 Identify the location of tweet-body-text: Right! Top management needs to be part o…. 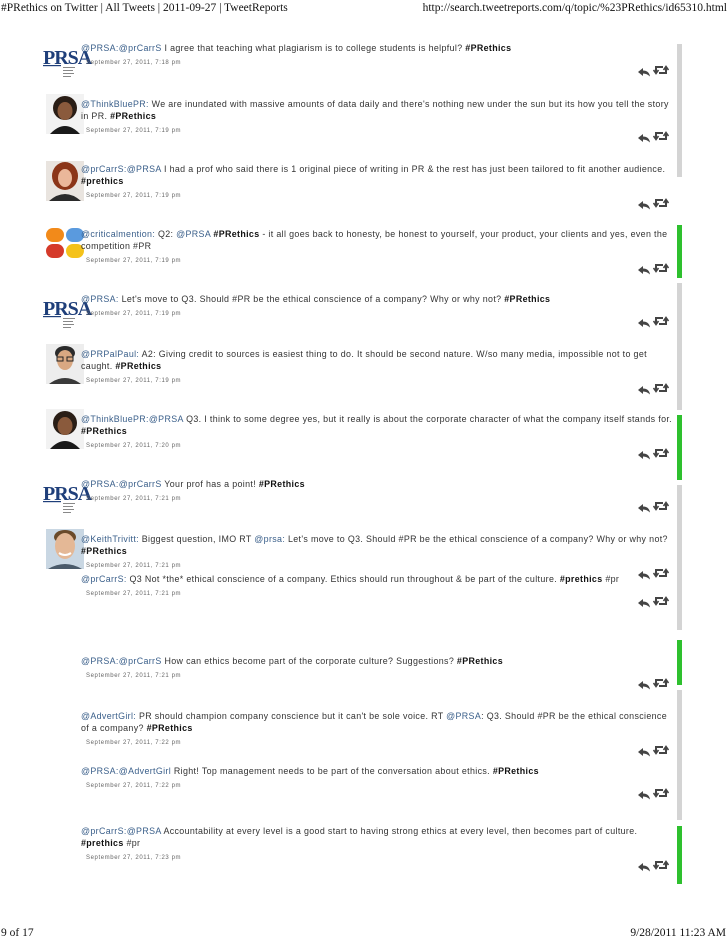
(332, 771).